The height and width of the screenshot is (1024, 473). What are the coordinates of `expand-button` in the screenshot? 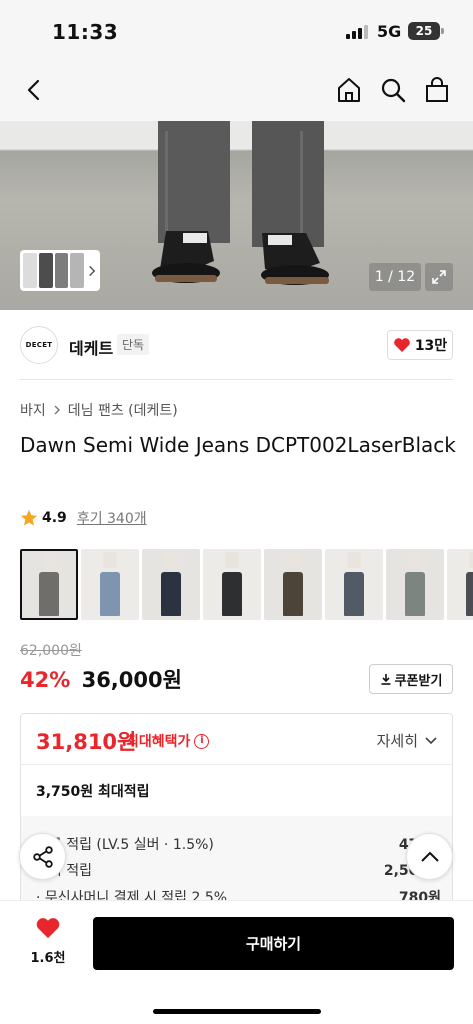 It's located at (439, 277).